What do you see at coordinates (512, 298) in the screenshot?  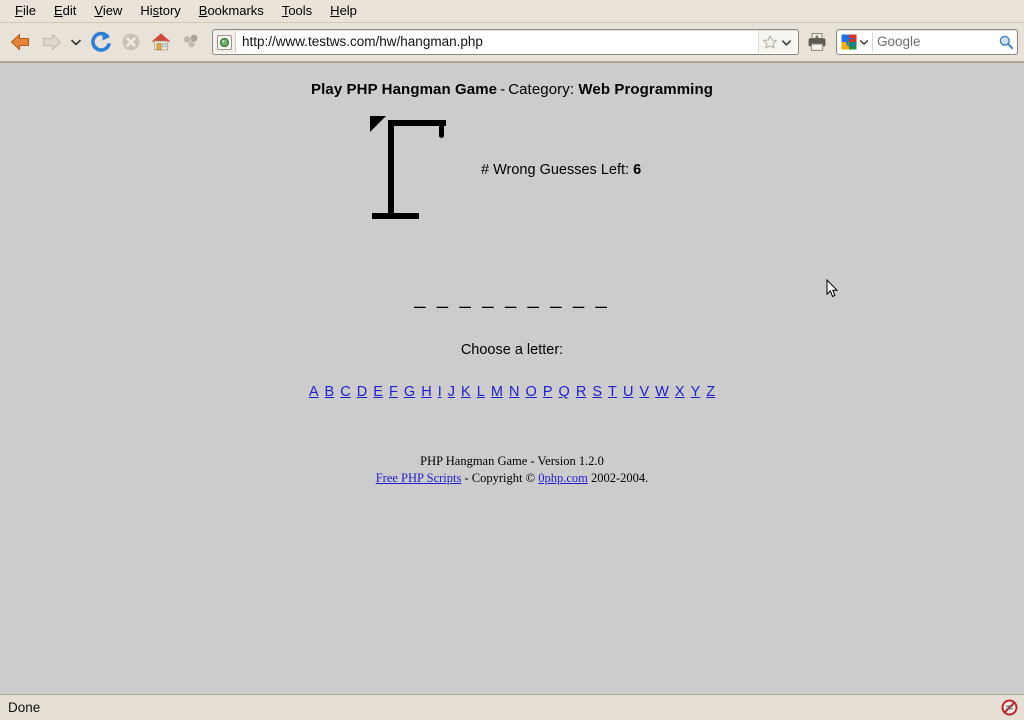 I see `word-display: _ _ _ _ _ _ _ _ _` at bounding box center [512, 298].